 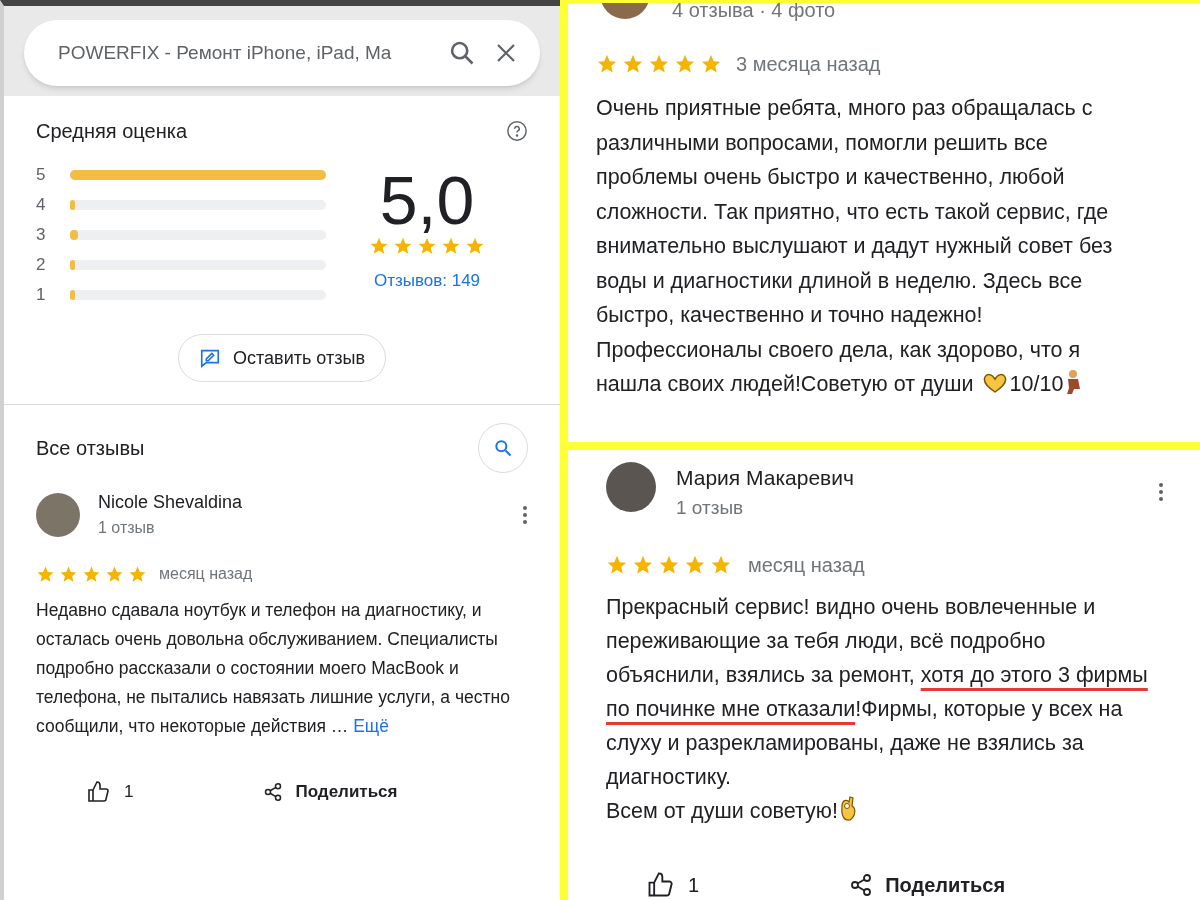 What do you see at coordinates (754, 13) in the screenshot?
I see `reviewer-meta: 4 отзыва · 4 фото` at bounding box center [754, 13].